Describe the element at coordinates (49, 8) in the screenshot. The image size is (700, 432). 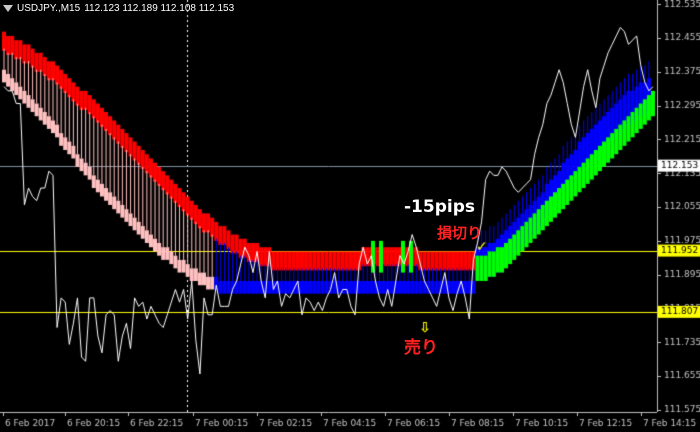
I see `symbol-label: USDJPY.,M15` at that location.